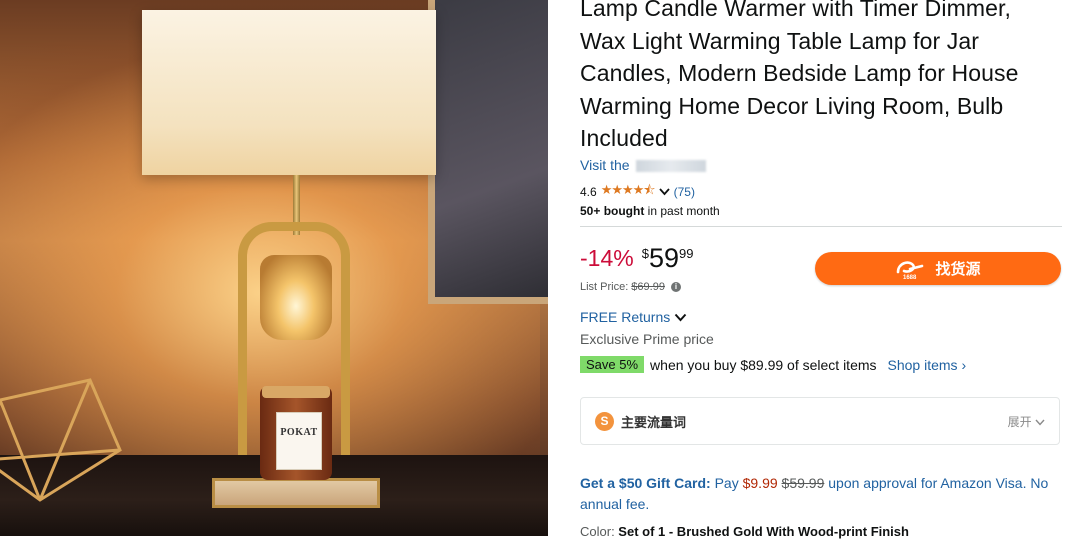 The image size is (1080, 539). I want to click on gift-new-price: $9.99, so click(760, 483).